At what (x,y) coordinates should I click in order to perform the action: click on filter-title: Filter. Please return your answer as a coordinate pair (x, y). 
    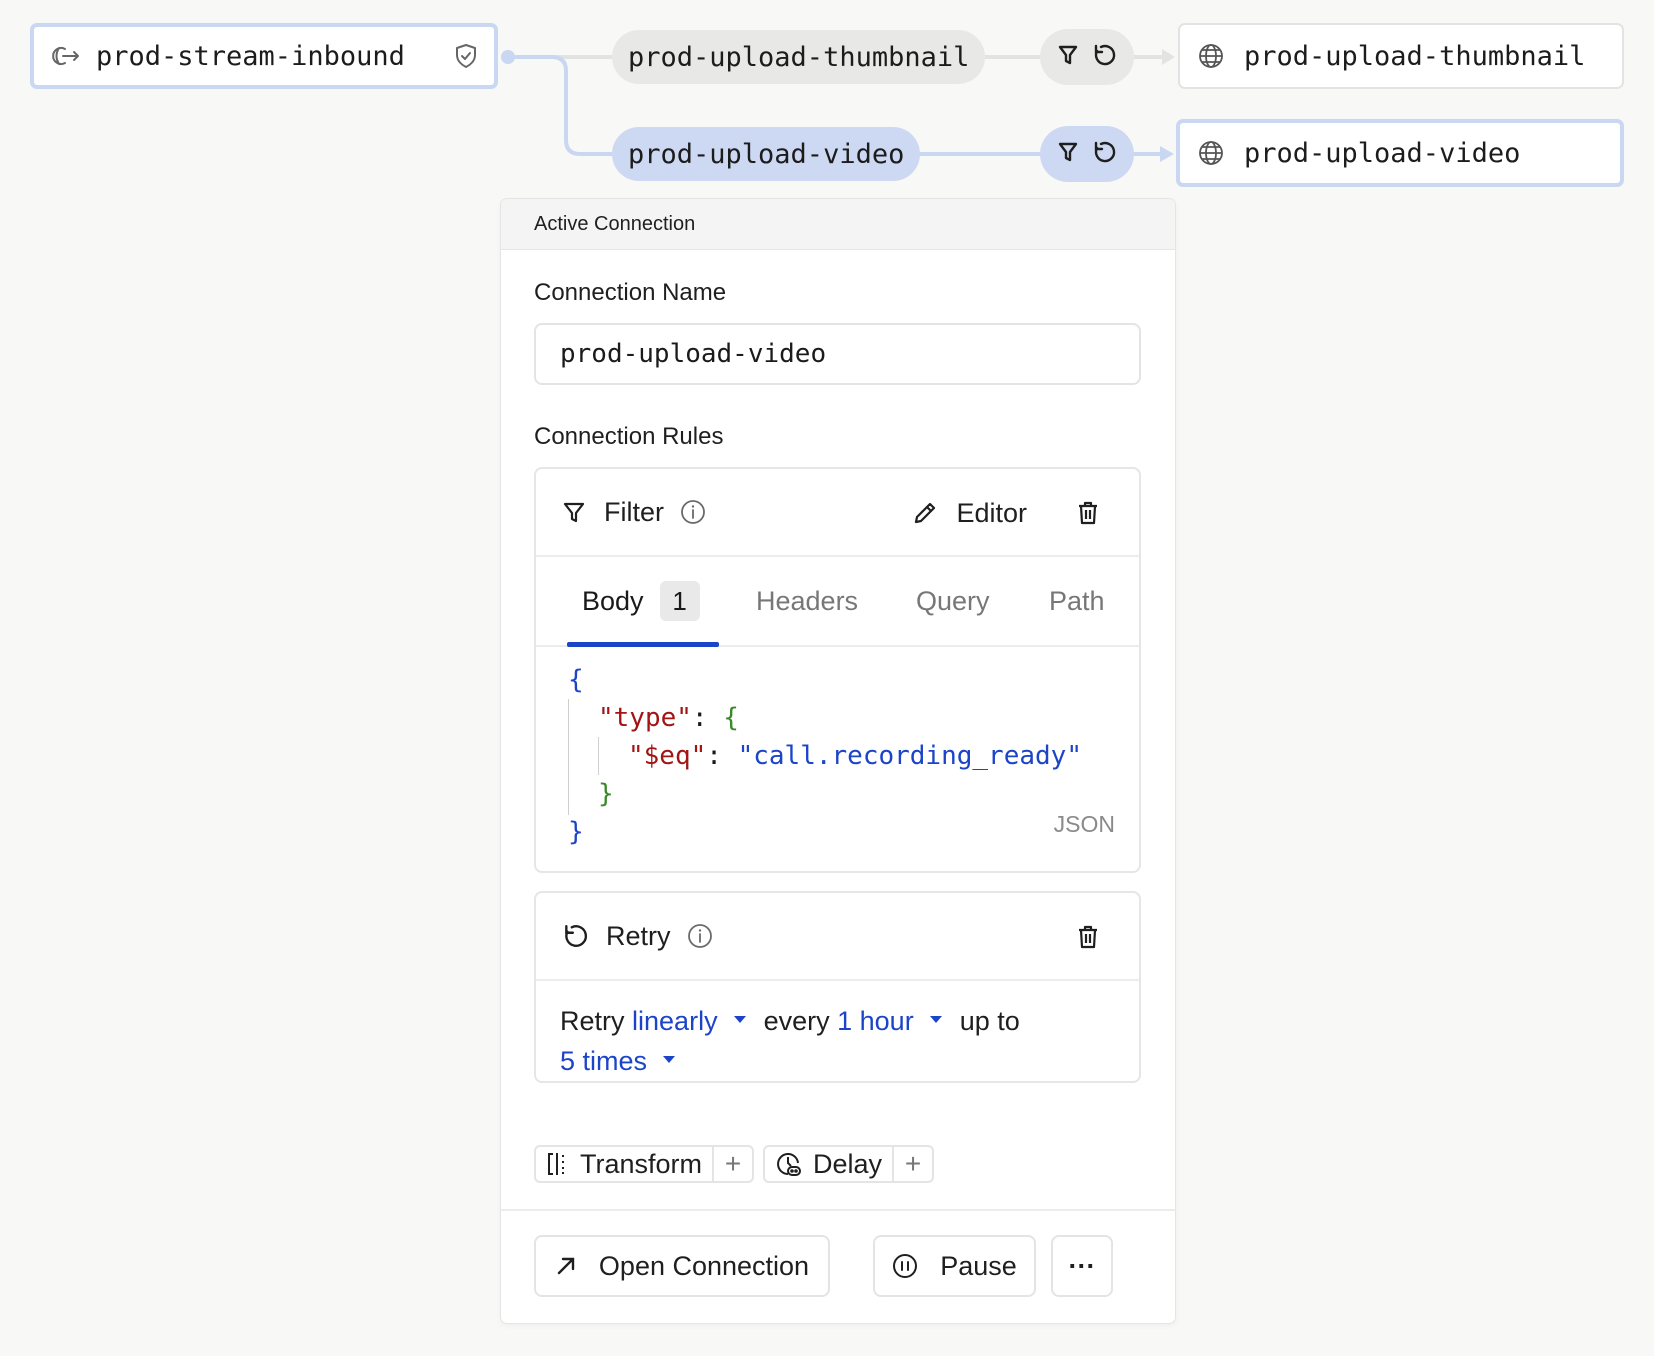
    Looking at the image, I should click on (634, 511).